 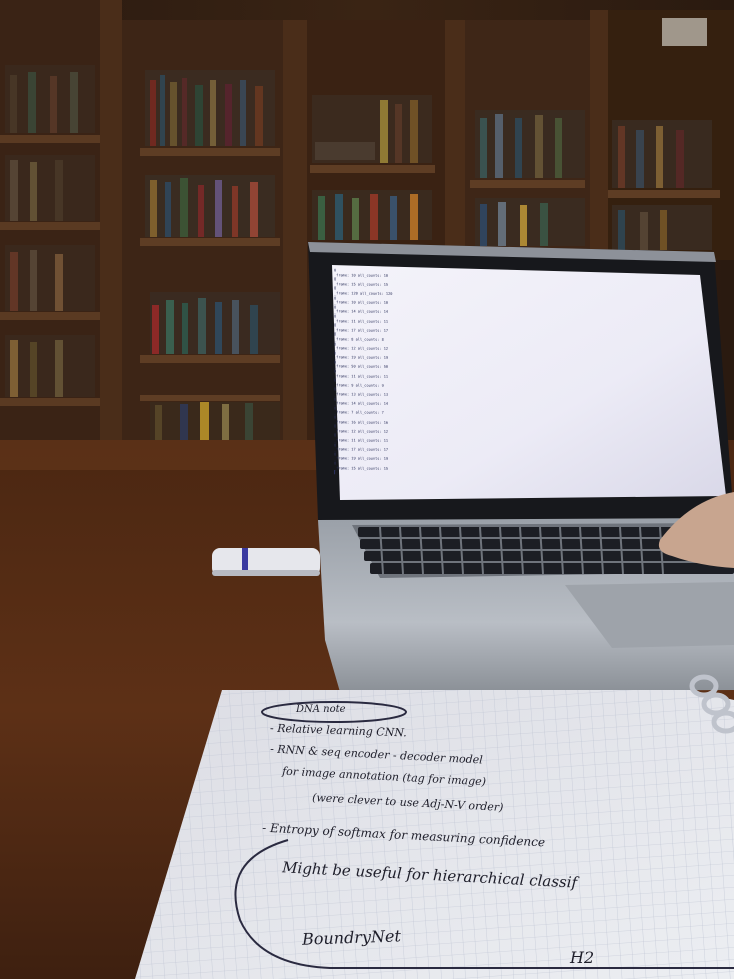 I want to click on note-line: H2, so click(x=582, y=957).